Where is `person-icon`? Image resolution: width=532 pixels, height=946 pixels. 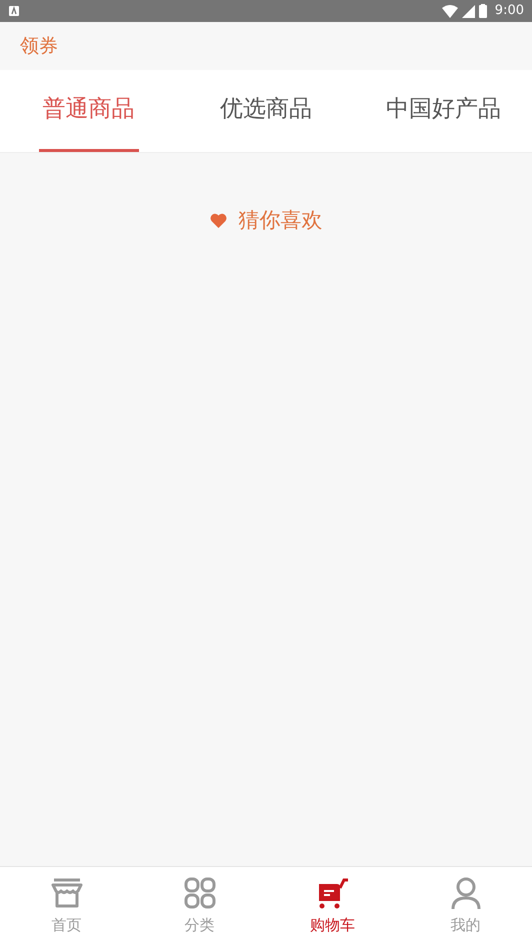
person-icon is located at coordinates (465, 893).